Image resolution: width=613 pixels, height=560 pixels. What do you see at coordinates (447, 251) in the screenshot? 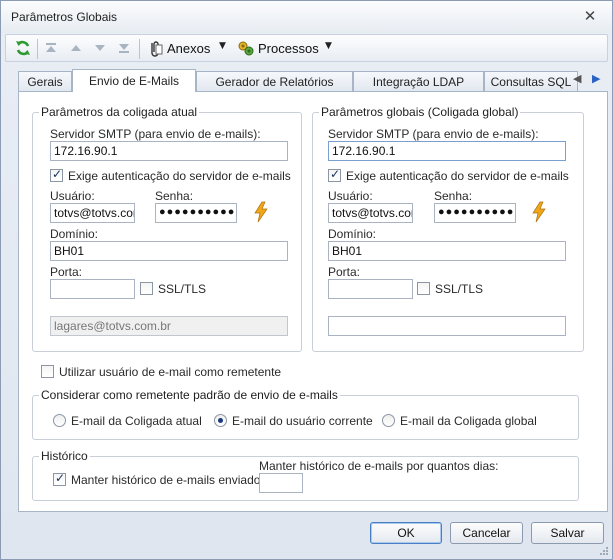
I see `global-domain-input: BH01` at bounding box center [447, 251].